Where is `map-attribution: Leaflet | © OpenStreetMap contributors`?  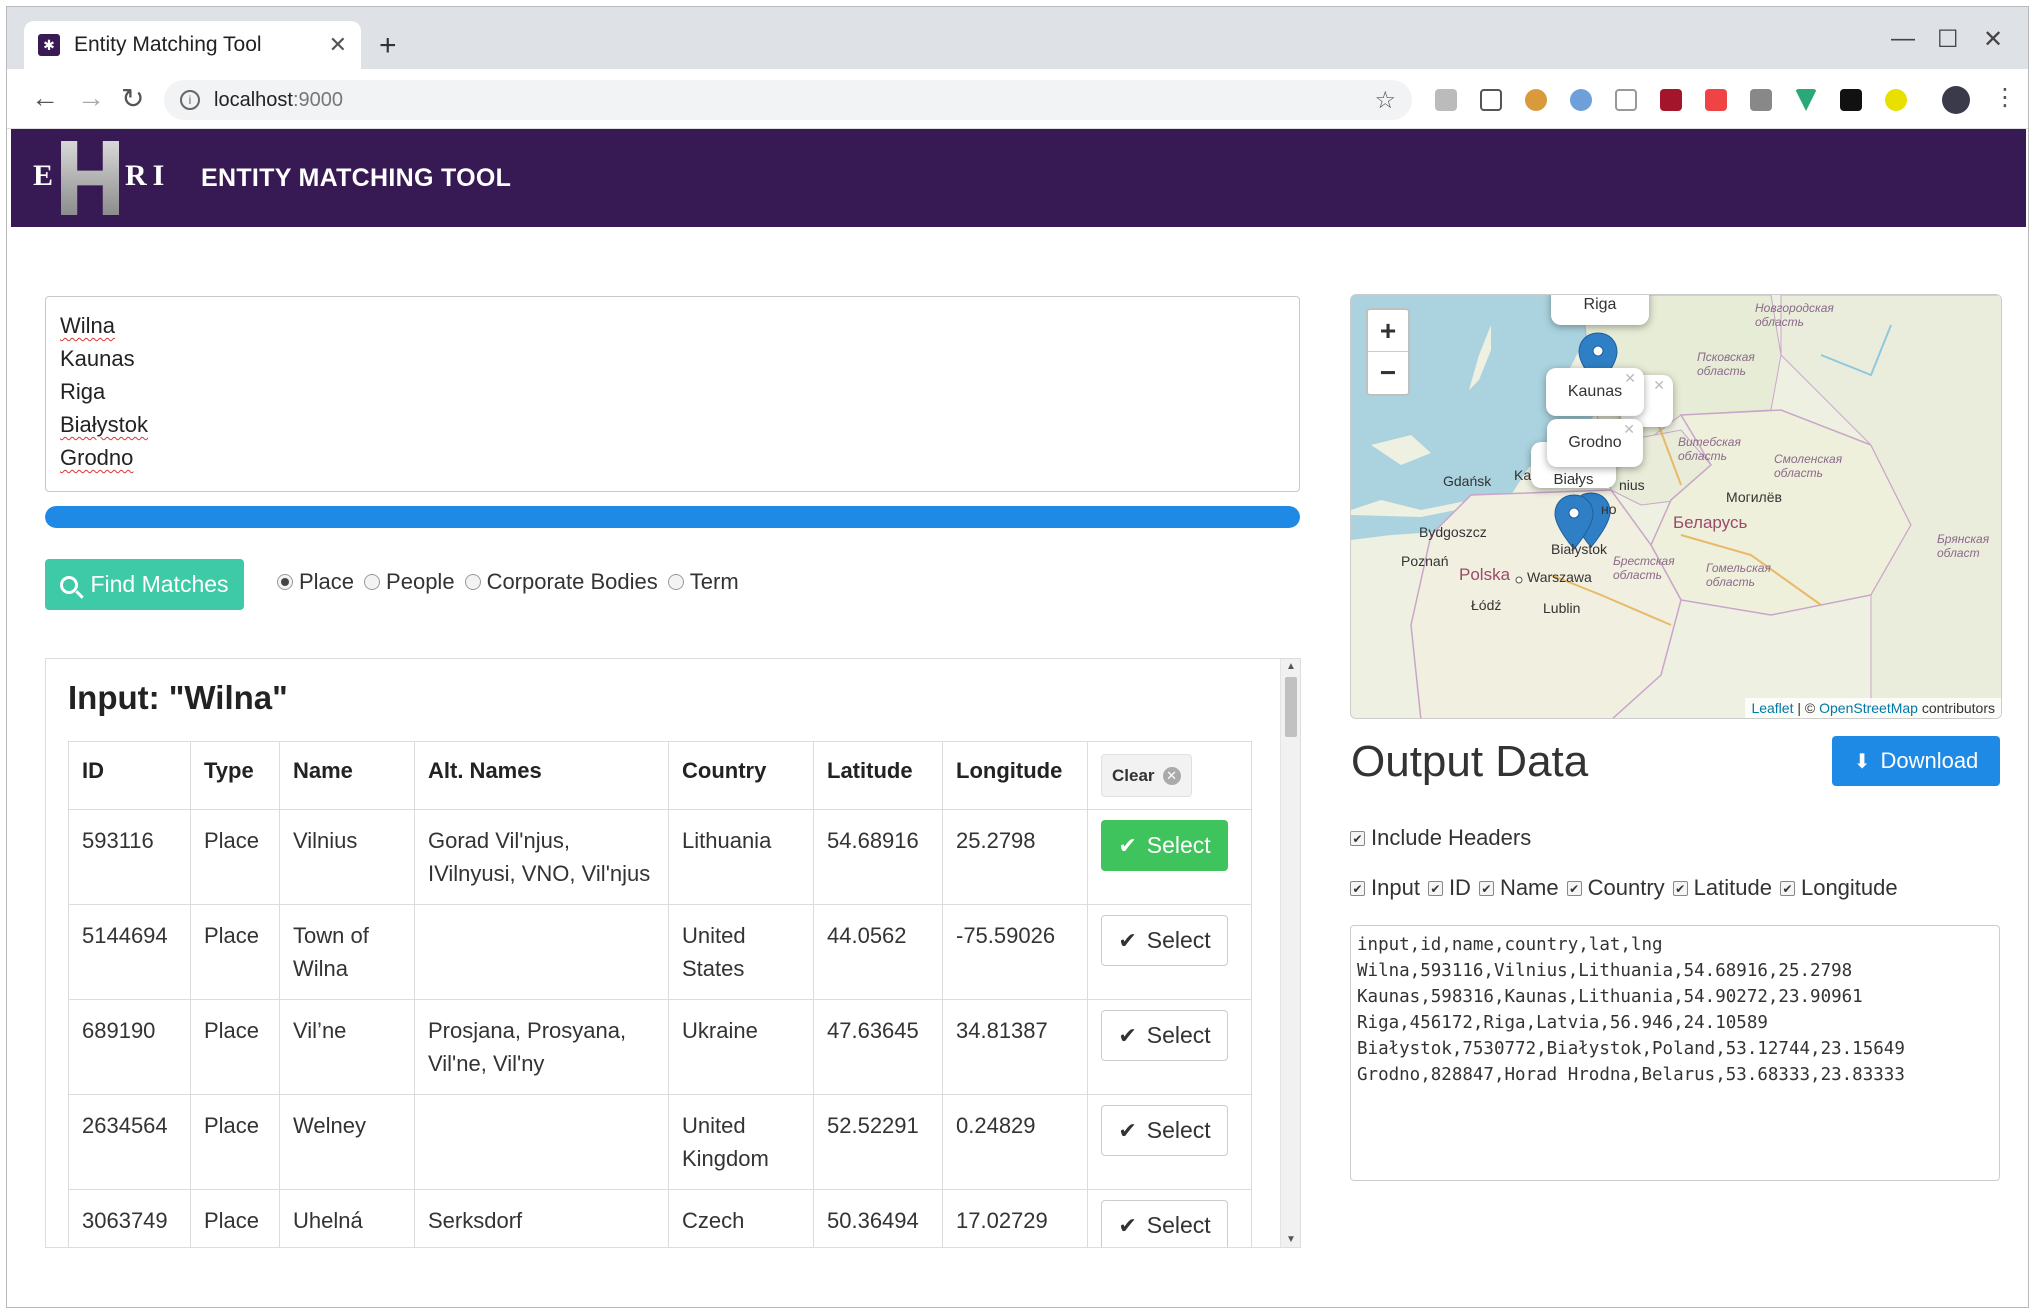 map-attribution: Leaflet | © OpenStreetMap contributors is located at coordinates (1873, 708).